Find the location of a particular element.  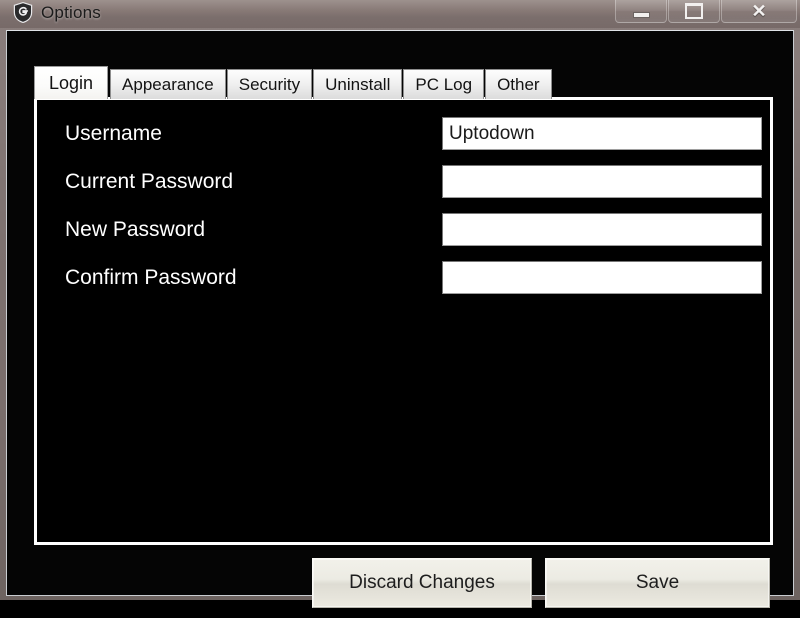

tab-other: Other is located at coordinates (518, 84).